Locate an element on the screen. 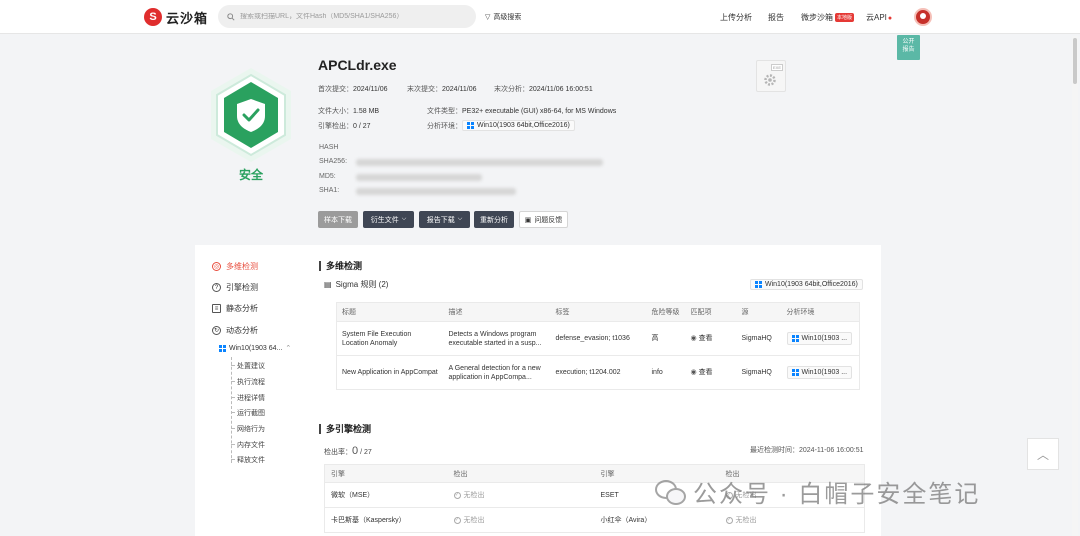 This screenshot has height=536, width=1080. search-icon is located at coordinates (231, 16).